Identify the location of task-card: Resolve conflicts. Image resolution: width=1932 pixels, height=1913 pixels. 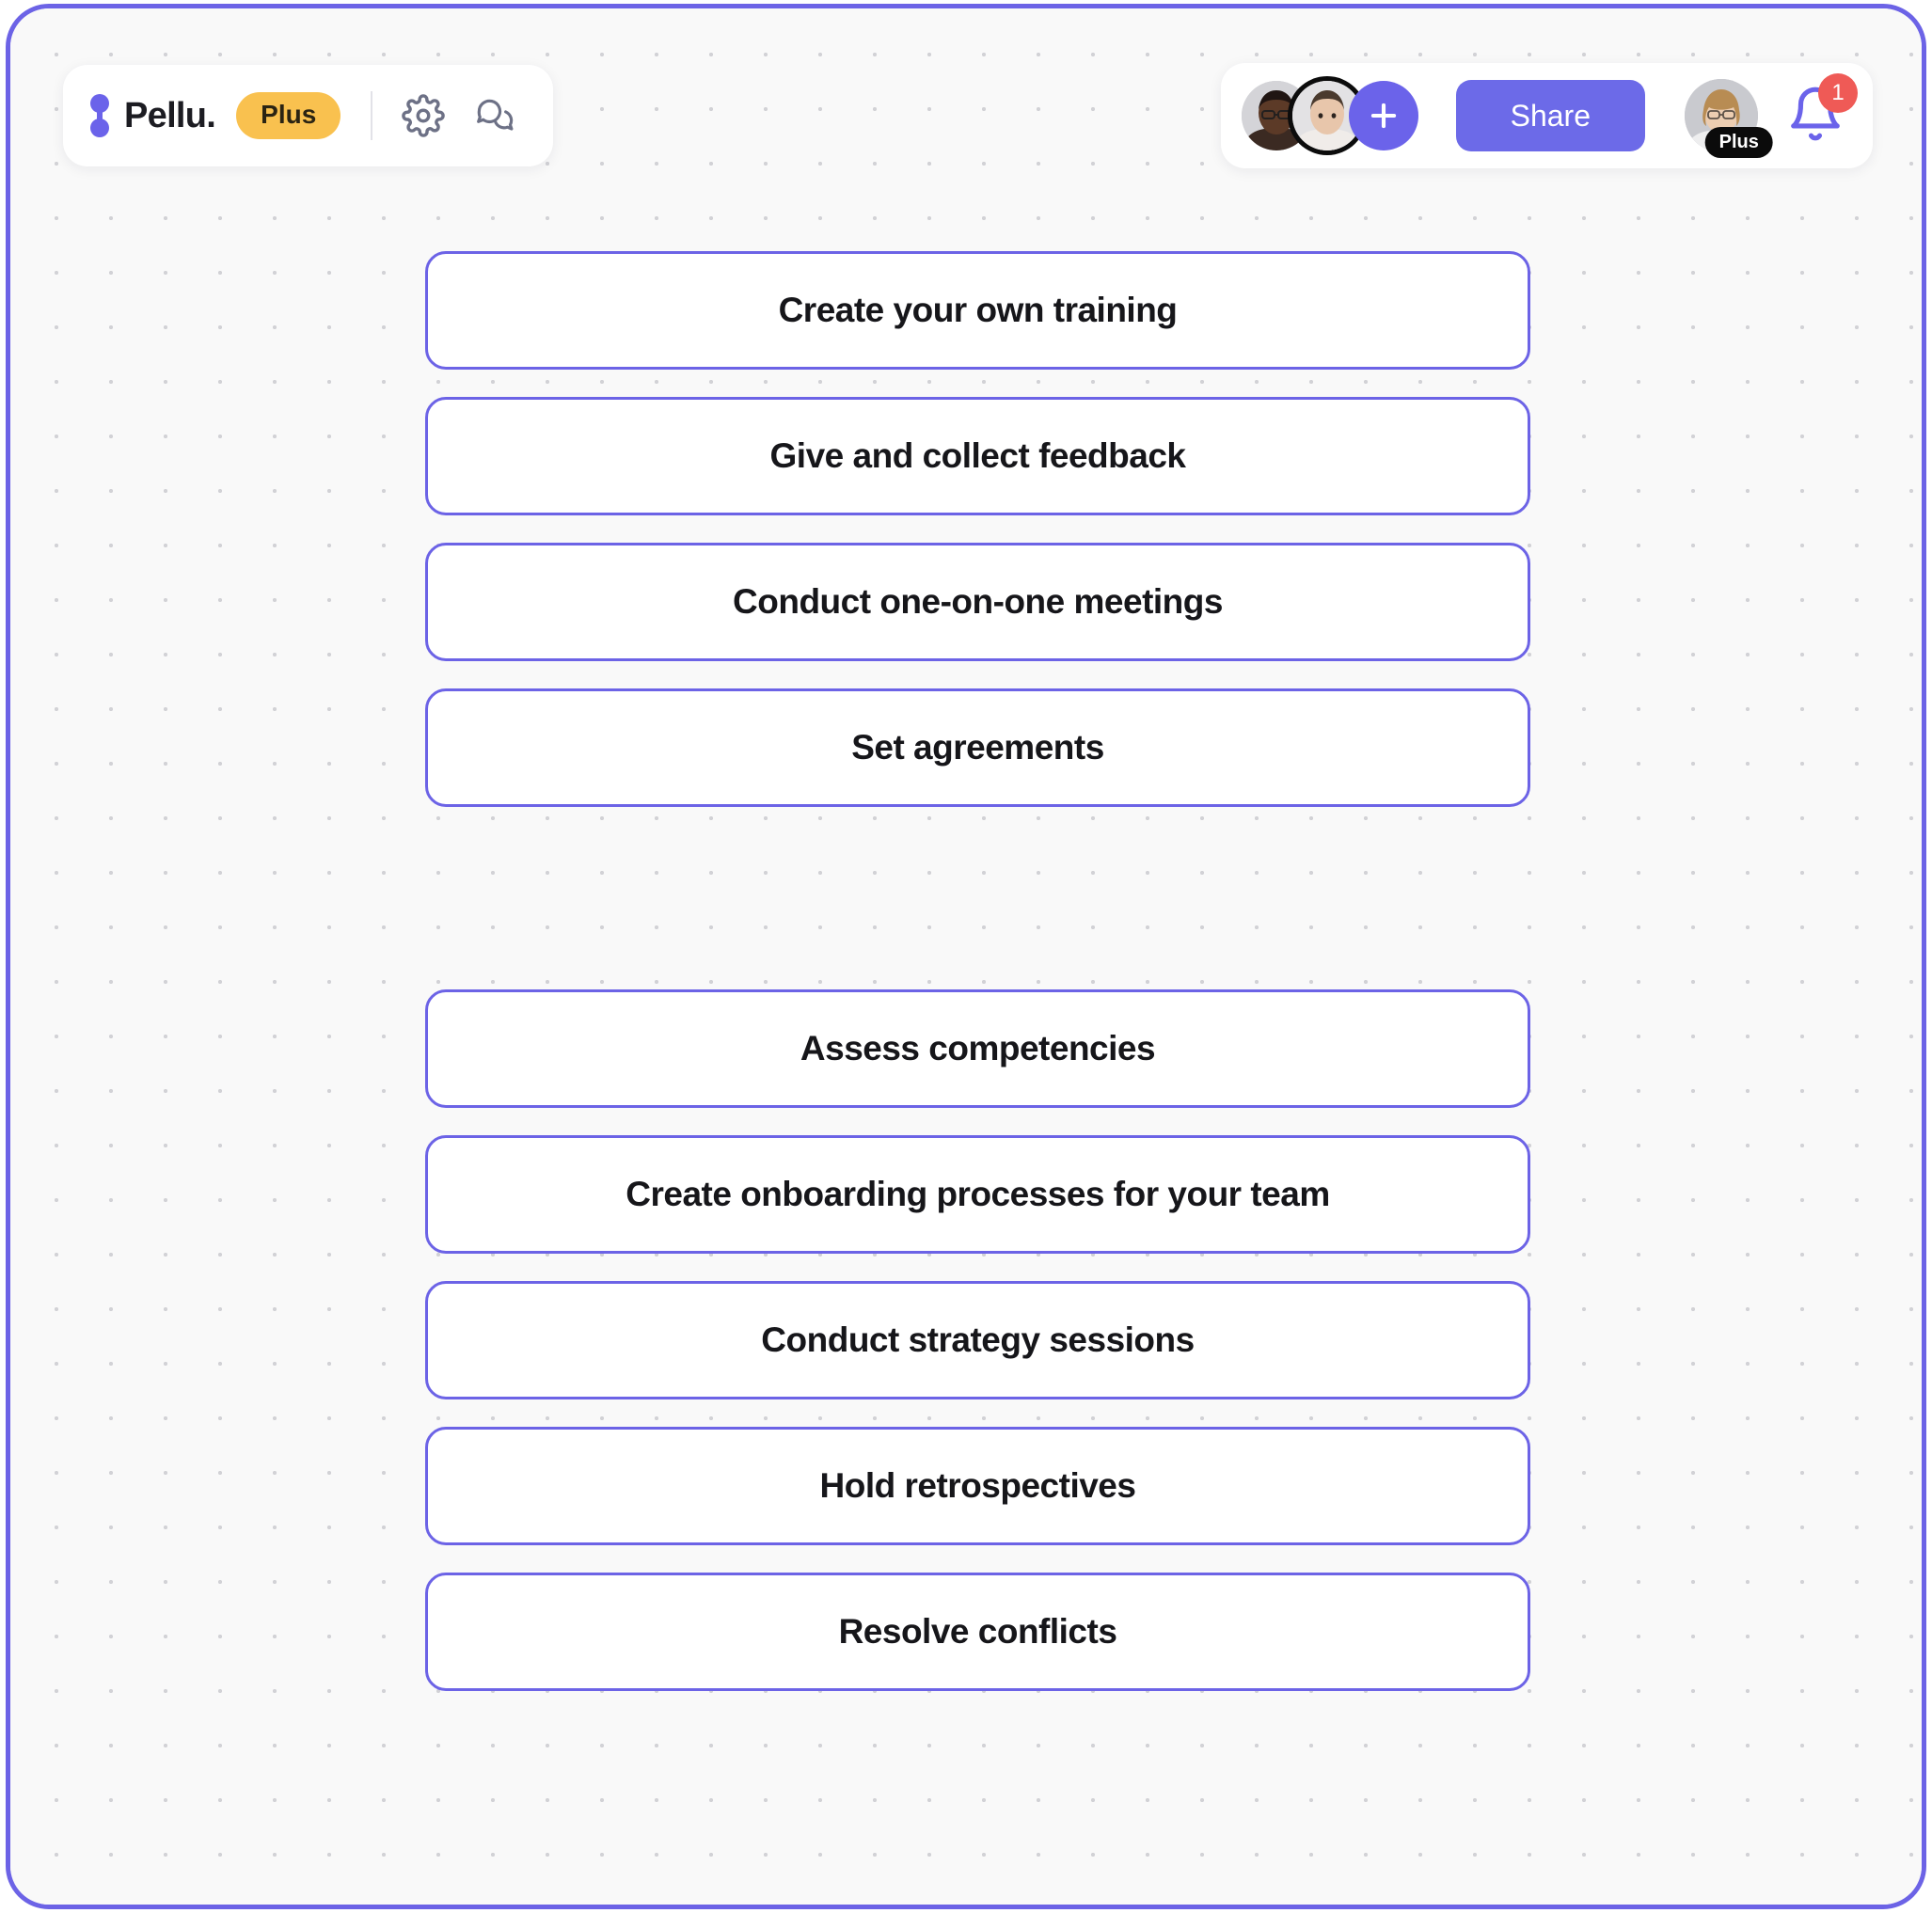
(978, 1632).